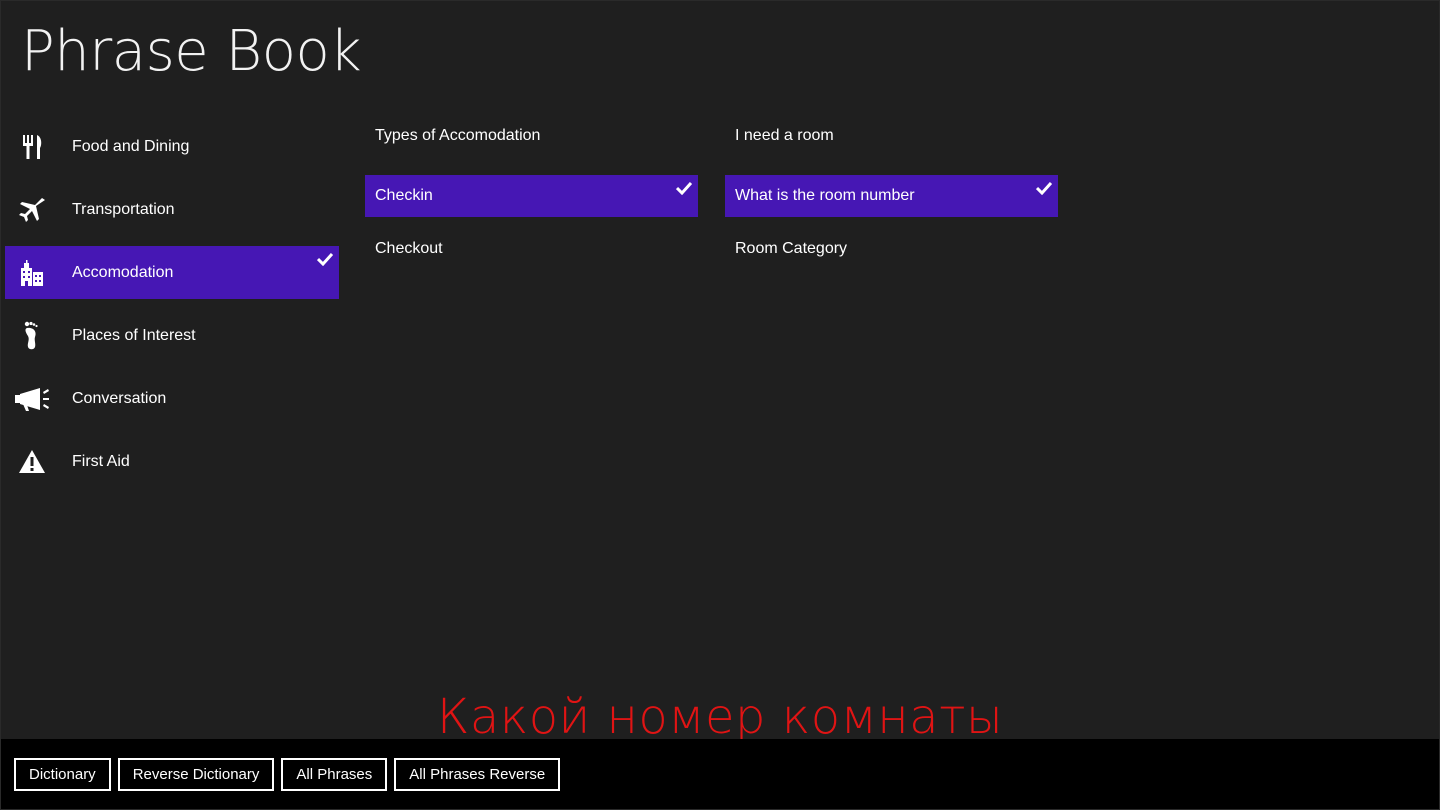 The height and width of the screenshot is (810, 1440). I want to click on phrase-item-room-category: Room Category, so click(891, 249).